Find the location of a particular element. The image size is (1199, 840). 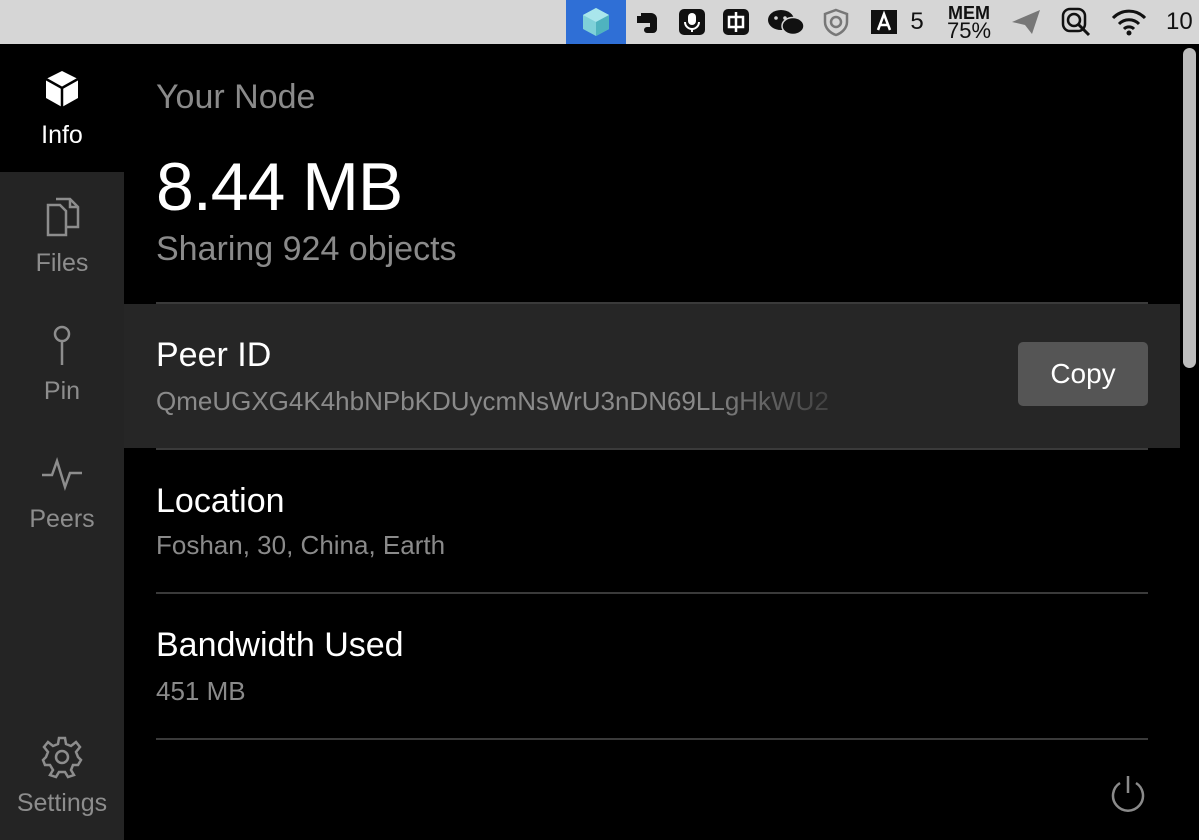

scrollbar is located at coordinates (1189, 442).